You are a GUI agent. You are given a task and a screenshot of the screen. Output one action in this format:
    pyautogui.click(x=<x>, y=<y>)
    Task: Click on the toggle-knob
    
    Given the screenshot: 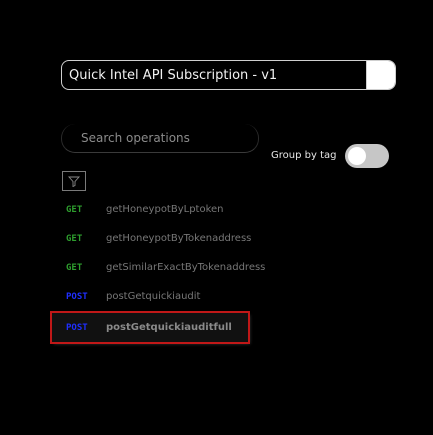 What is the action you would take?
    pyautogui.click(x=357, y=156)
    